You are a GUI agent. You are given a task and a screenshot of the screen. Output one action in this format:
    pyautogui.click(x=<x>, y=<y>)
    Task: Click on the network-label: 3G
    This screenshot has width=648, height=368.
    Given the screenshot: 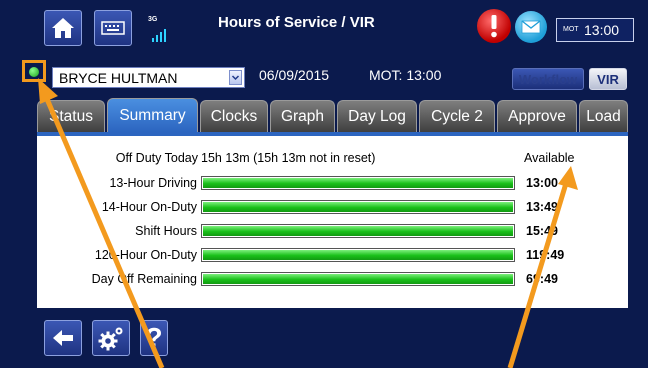 What is the action you would take?
    pyautogui.click(x=153, y=19)
    